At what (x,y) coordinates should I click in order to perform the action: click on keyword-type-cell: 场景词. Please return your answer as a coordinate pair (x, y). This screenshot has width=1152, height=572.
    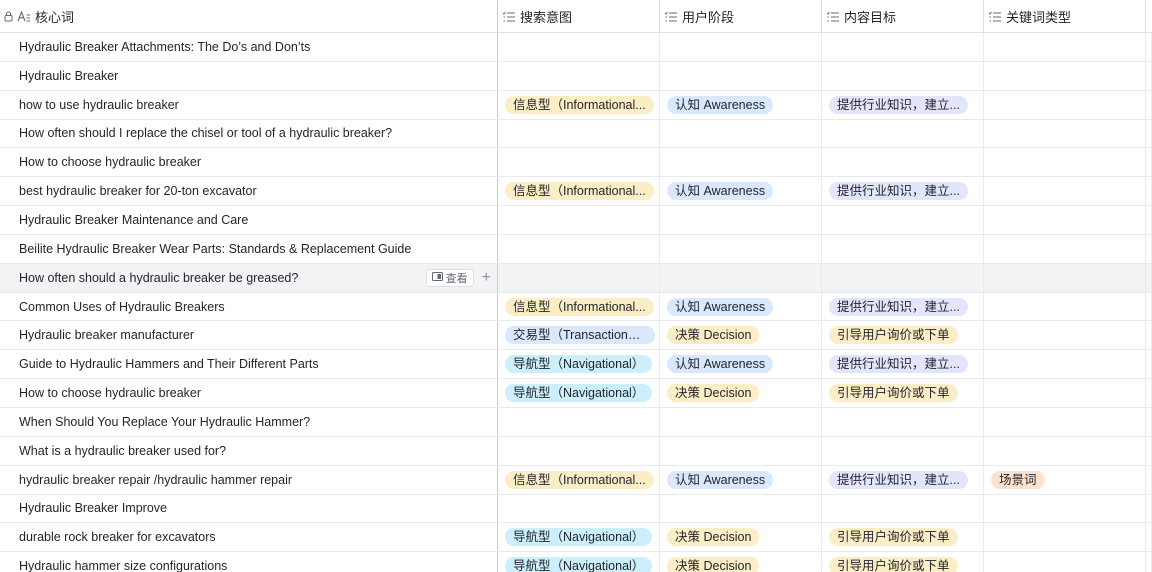
    Looking at the image, I should click on (1065, 479).